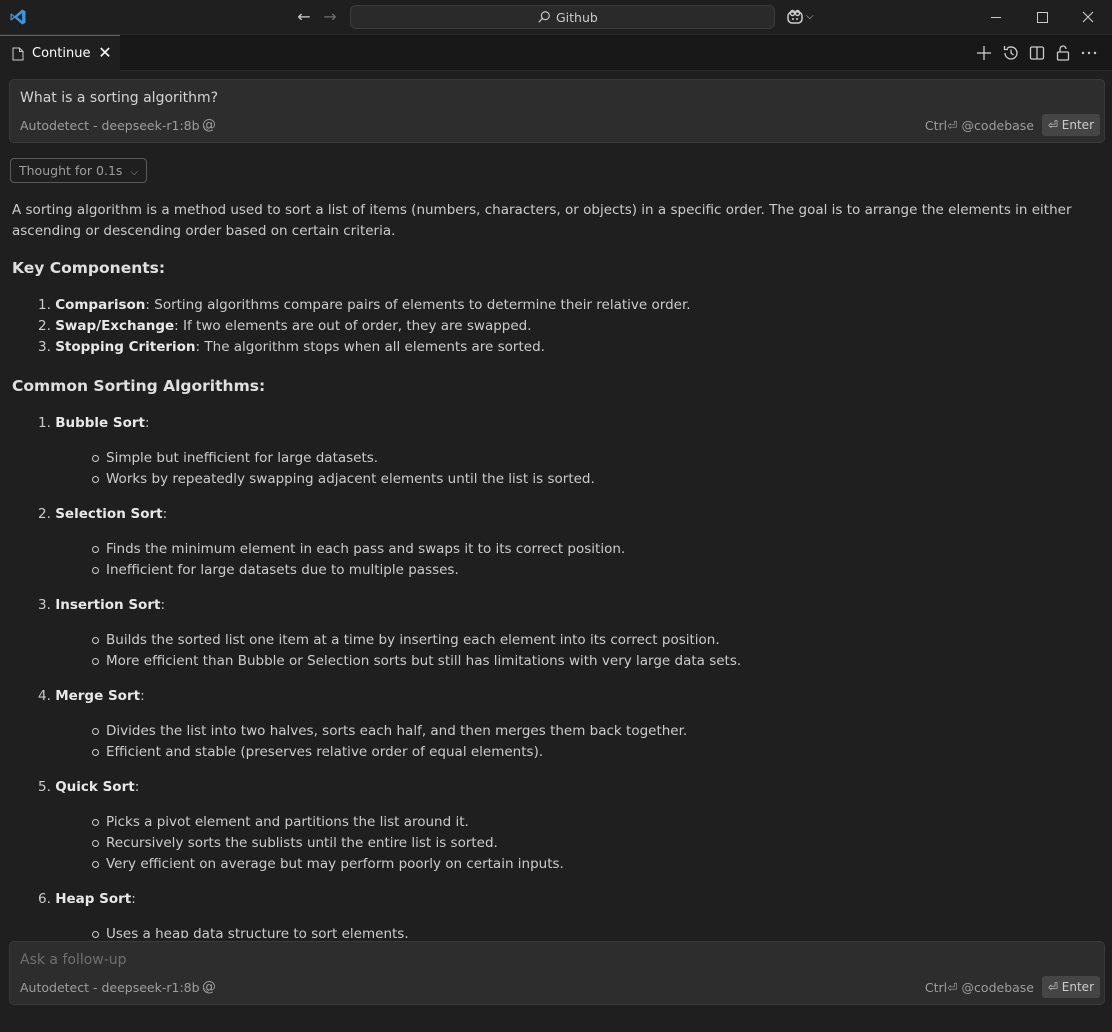  I want to click on split-editor-icon, so click(1037, 53).